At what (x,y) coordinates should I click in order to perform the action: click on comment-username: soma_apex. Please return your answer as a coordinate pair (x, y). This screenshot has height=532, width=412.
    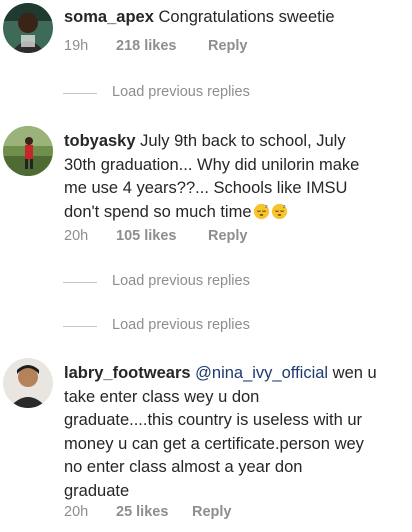
    Looking at the image, I should click on (109, 17).